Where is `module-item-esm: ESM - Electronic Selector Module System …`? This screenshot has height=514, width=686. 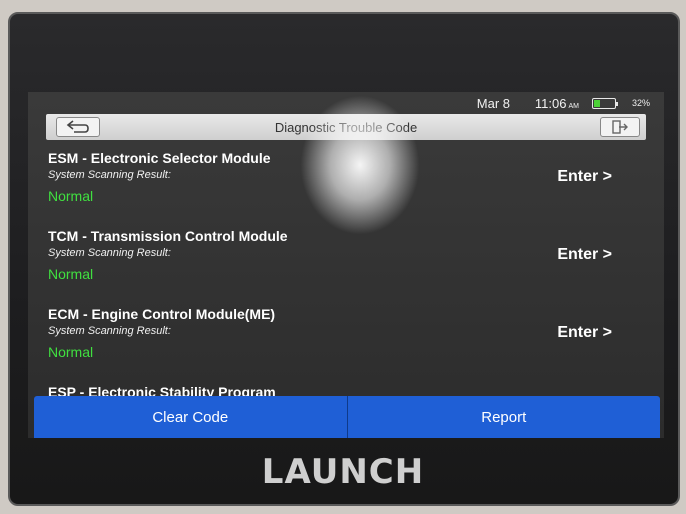
module-item-esm: ESM - Electronic Selector Module System … is located at coordinates (346, 183).